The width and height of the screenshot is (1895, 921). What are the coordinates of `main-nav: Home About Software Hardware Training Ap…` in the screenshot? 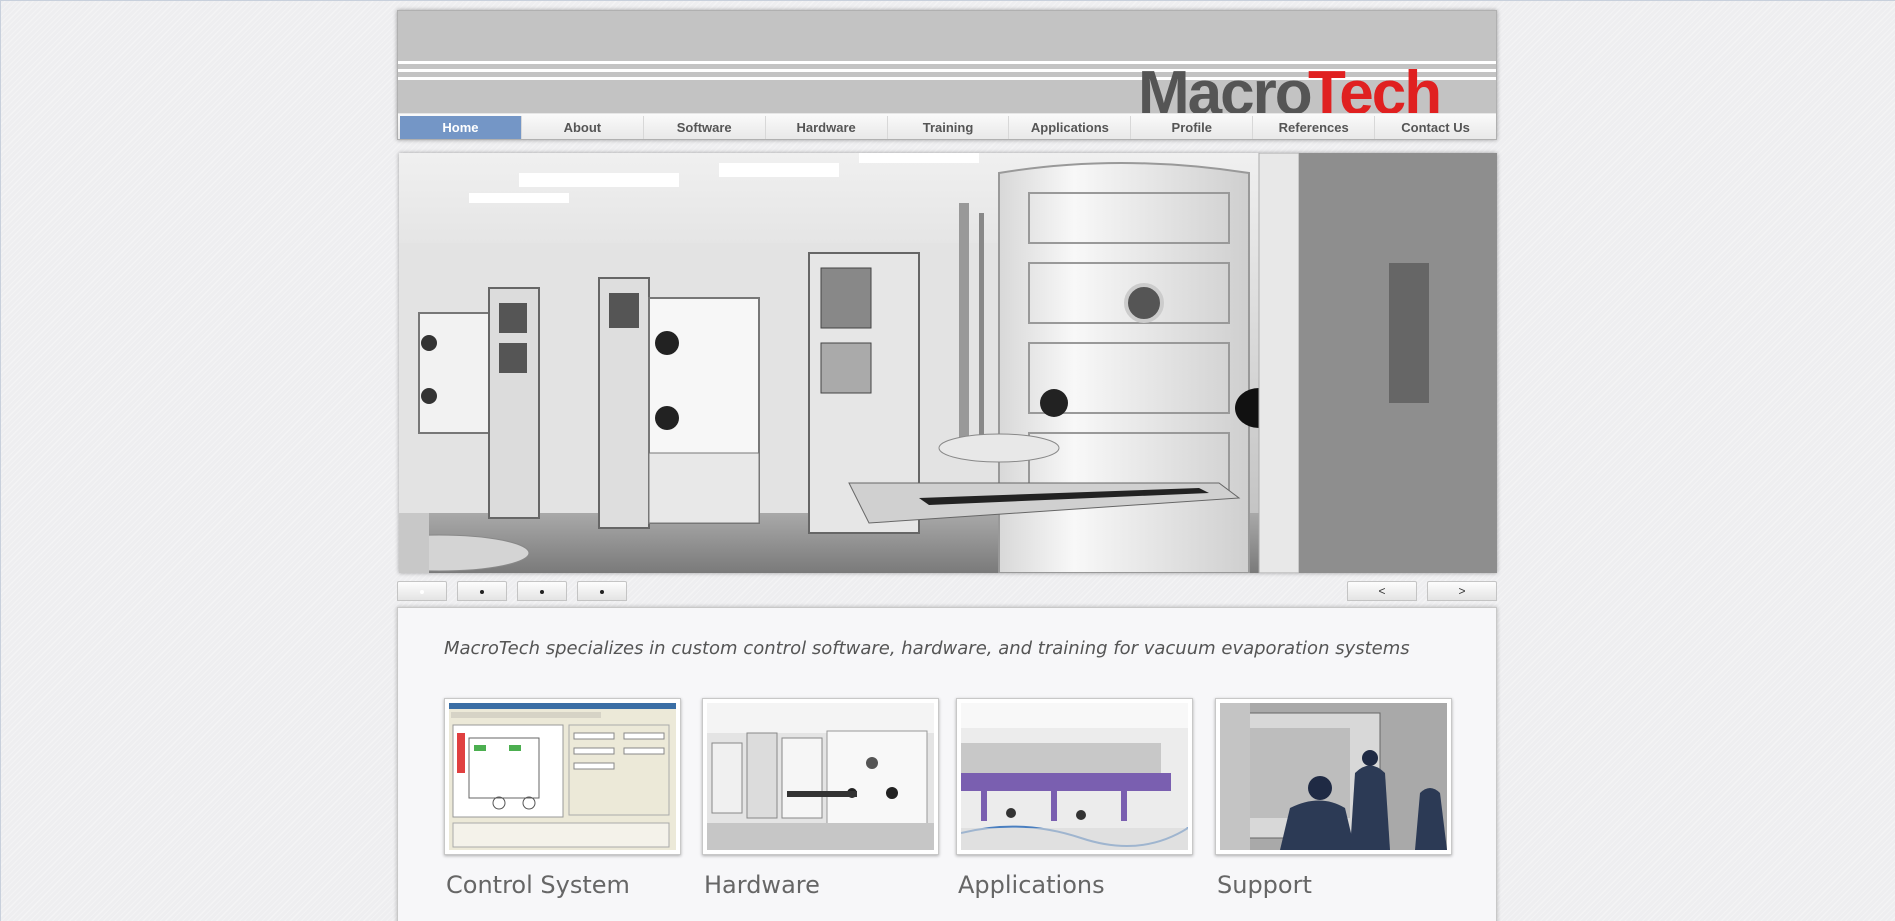 It's located at (947, 126).